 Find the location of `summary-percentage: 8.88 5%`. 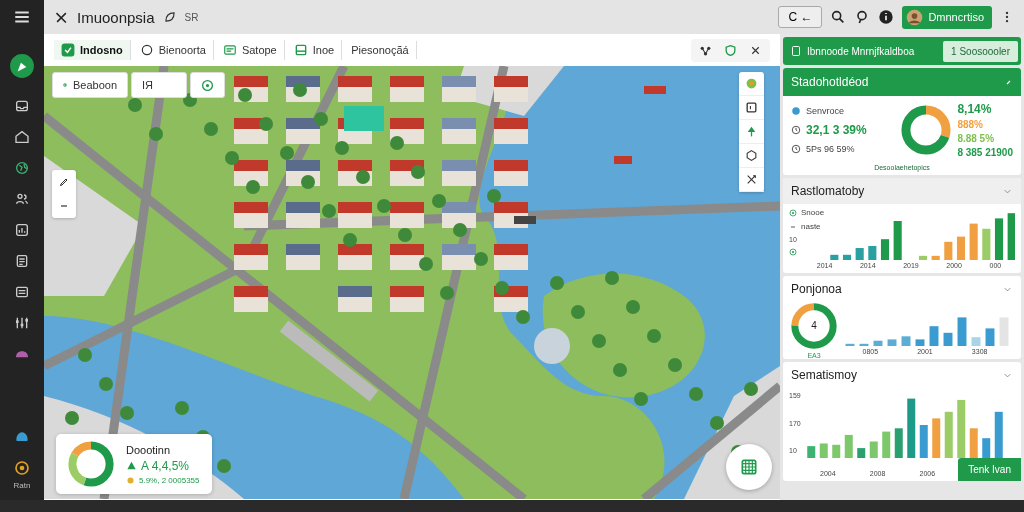

summary-percentage: 8.88 5% is located at coordinates (976, 138).